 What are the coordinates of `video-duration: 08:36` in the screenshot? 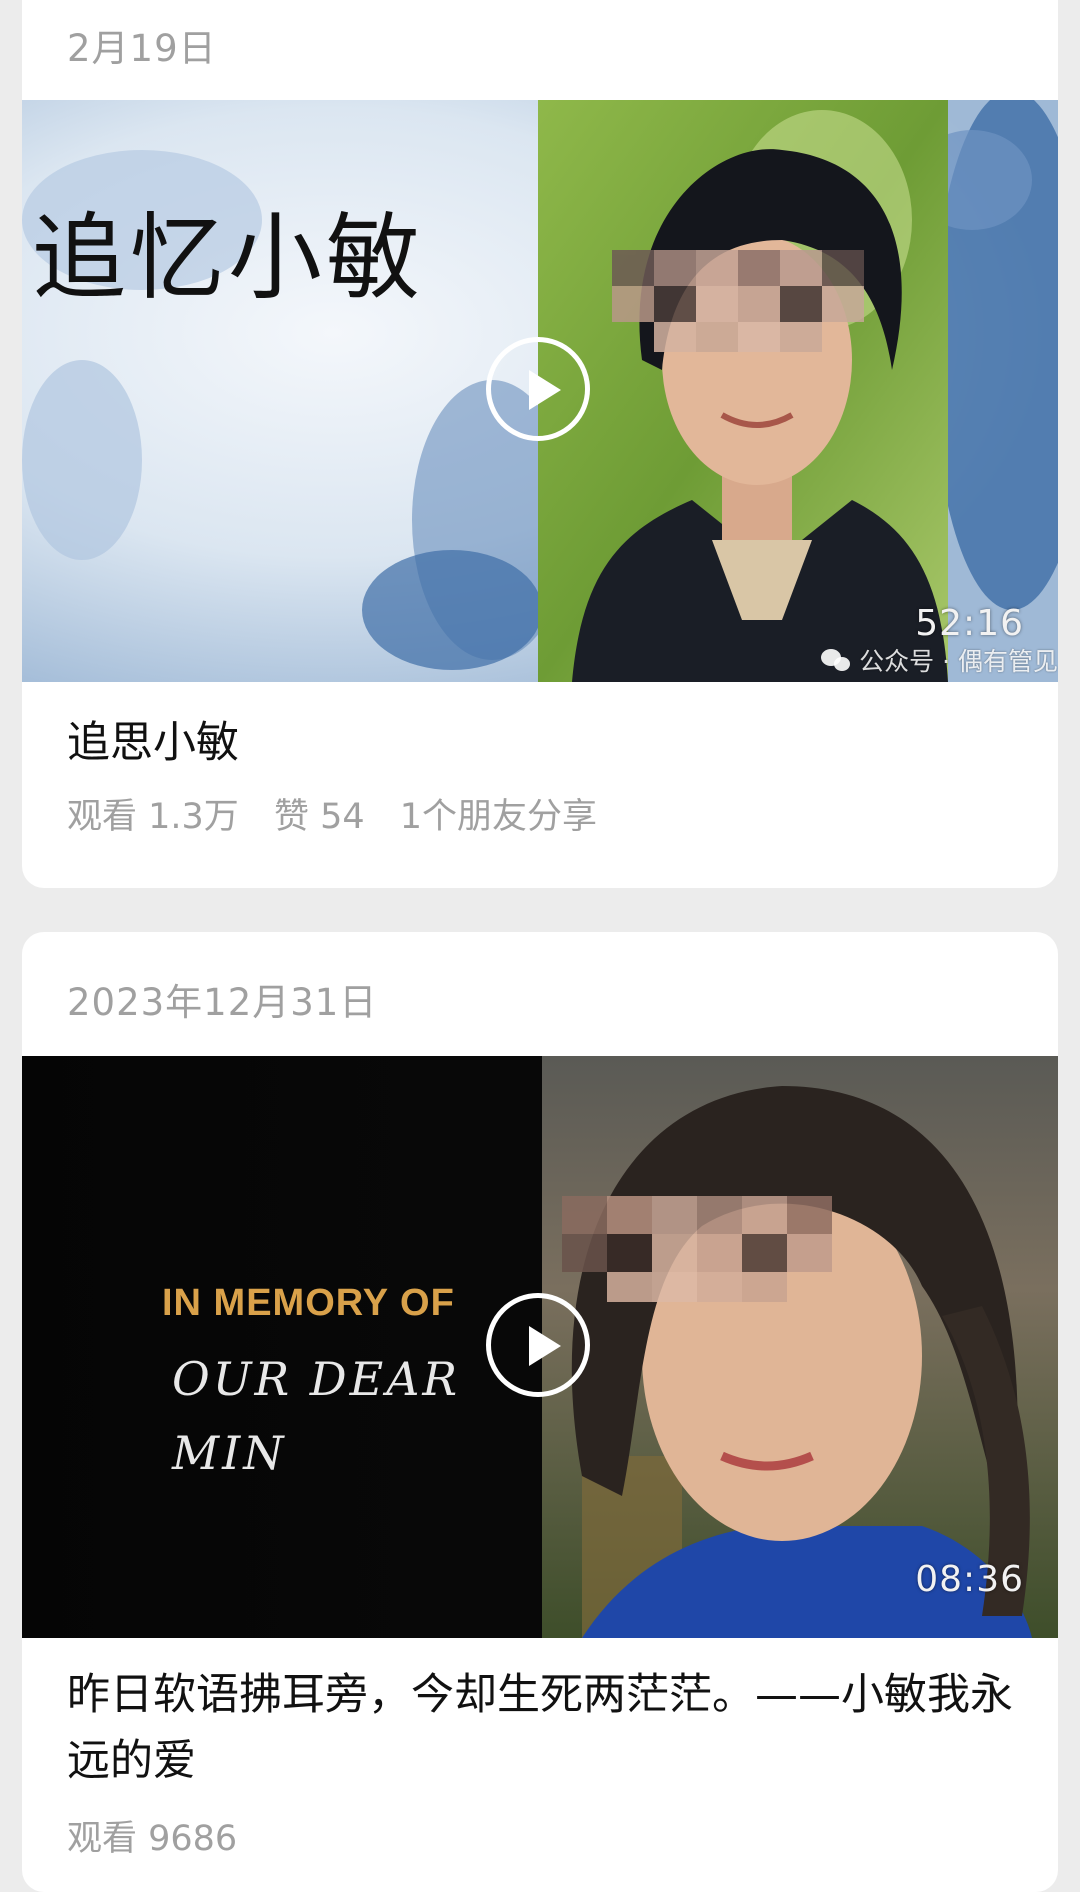 It's located at (969, 1579).